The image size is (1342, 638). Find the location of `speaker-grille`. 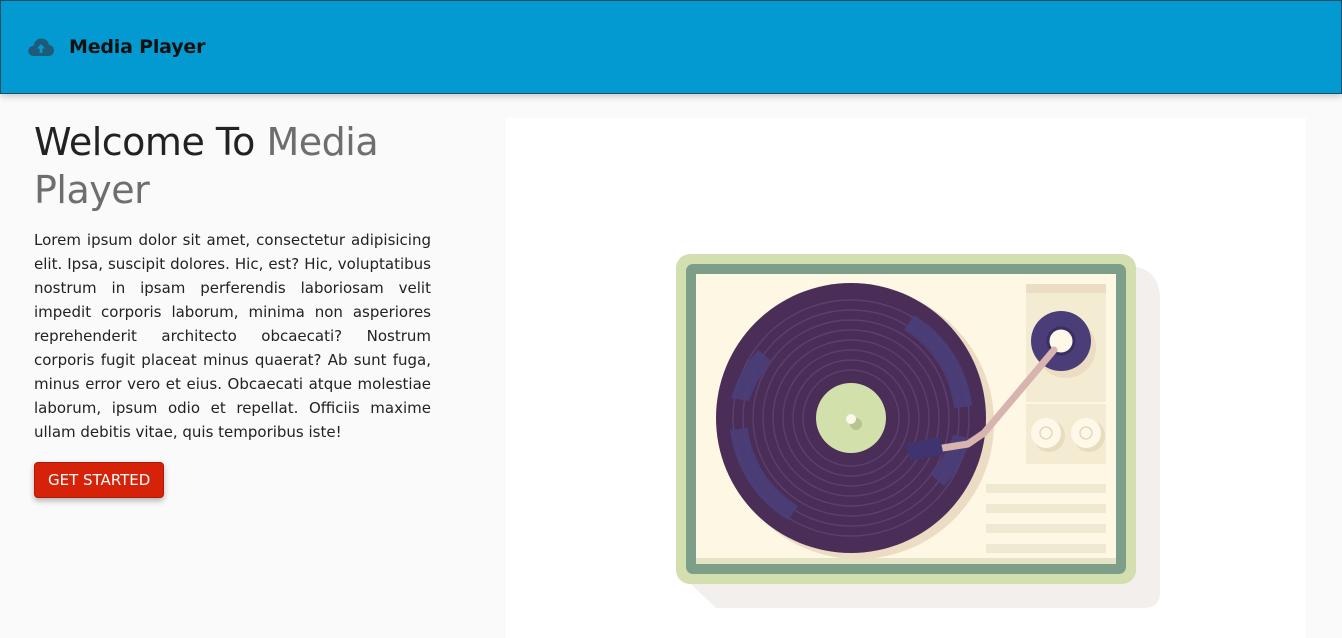

speaker-grille is located at coordinates (1046, 488).